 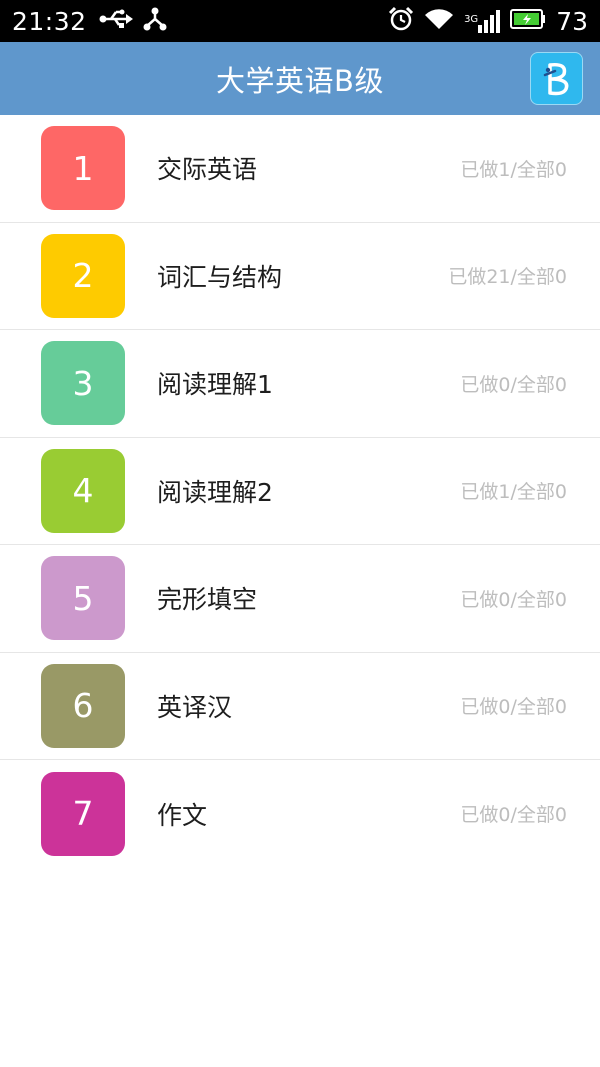 What do you see at coordinates (482, 21) in the screenshot?
I see `signal-icon: 3G` at bounding box center [482, 21].